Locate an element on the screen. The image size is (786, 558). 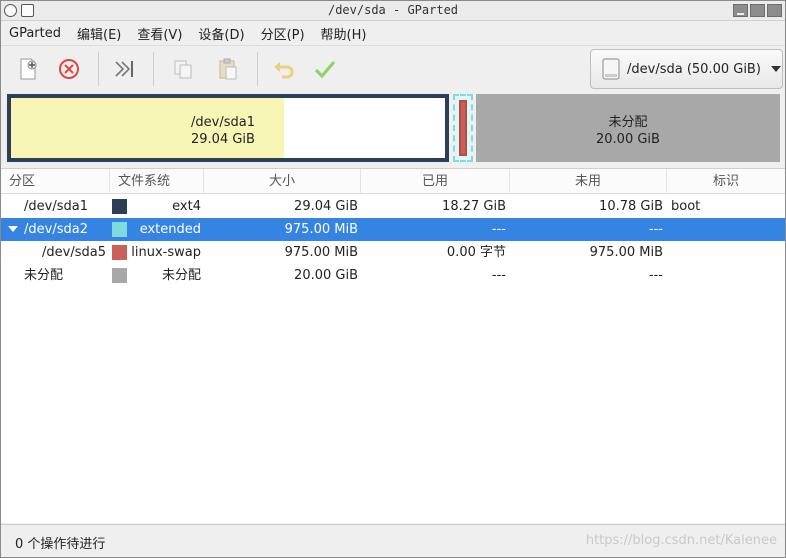
table-row-selected: /dev/sda2 extended 975.00 MiB --- --- is located at coordinates (393, 229).